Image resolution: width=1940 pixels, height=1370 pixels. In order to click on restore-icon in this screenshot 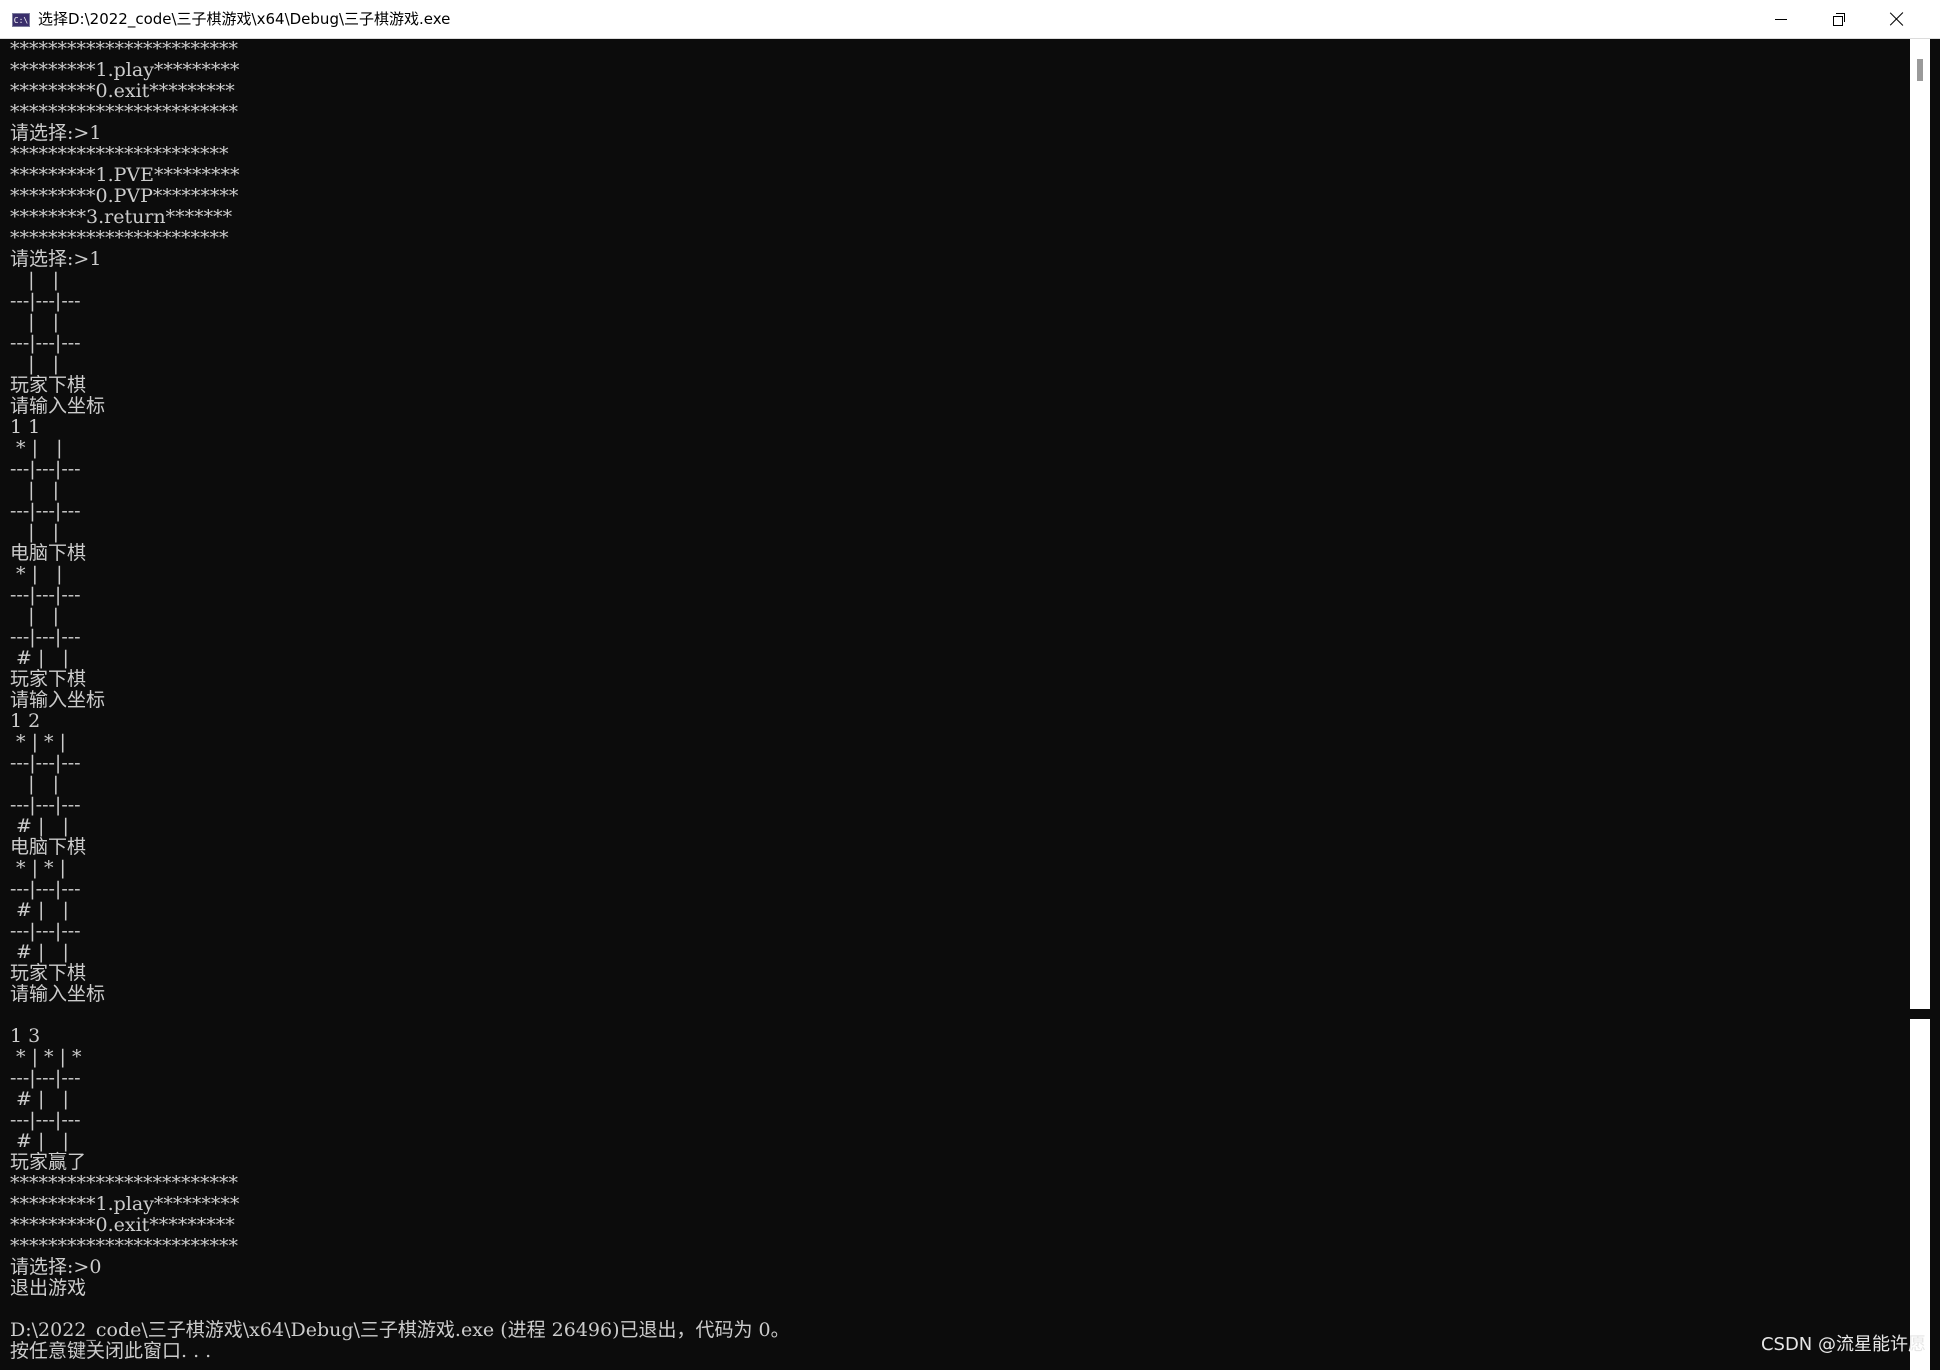, I will do `click(1839, 19)`.